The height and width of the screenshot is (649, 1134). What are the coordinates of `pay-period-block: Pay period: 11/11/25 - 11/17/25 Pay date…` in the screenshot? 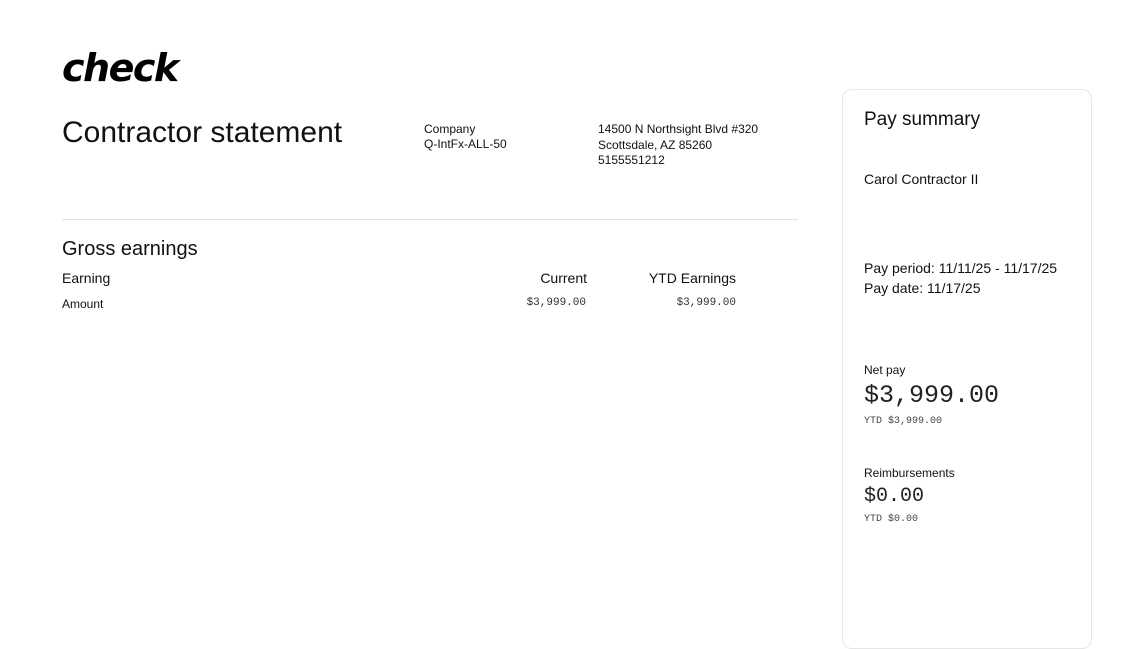 It's located at (960, 278).